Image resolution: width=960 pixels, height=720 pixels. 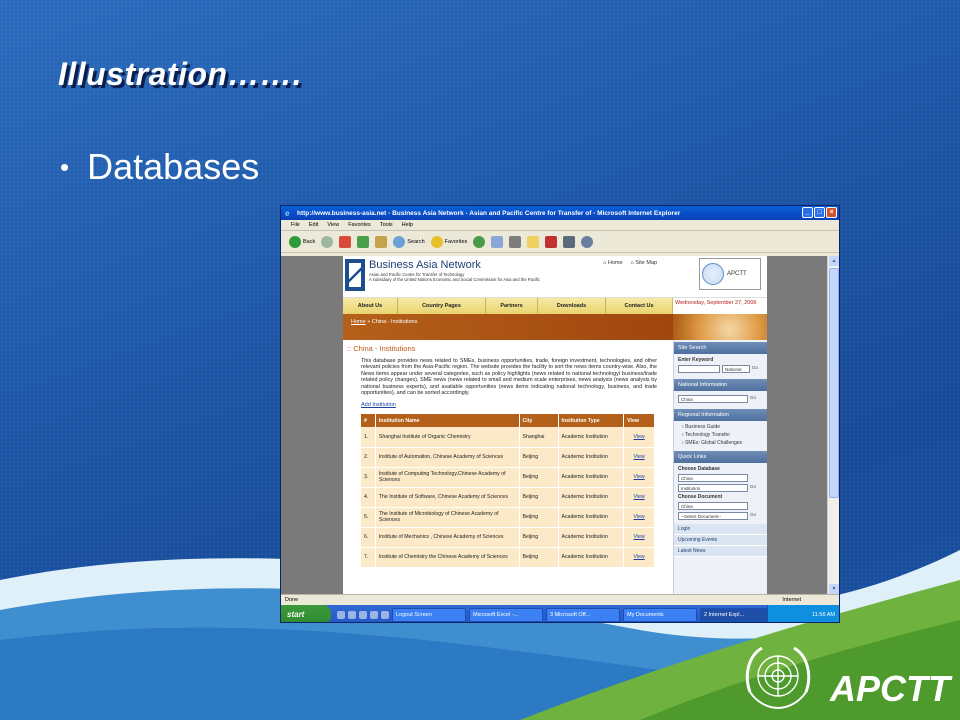 I want to click on national-info-title: National Information, so click(x=720, y=385).